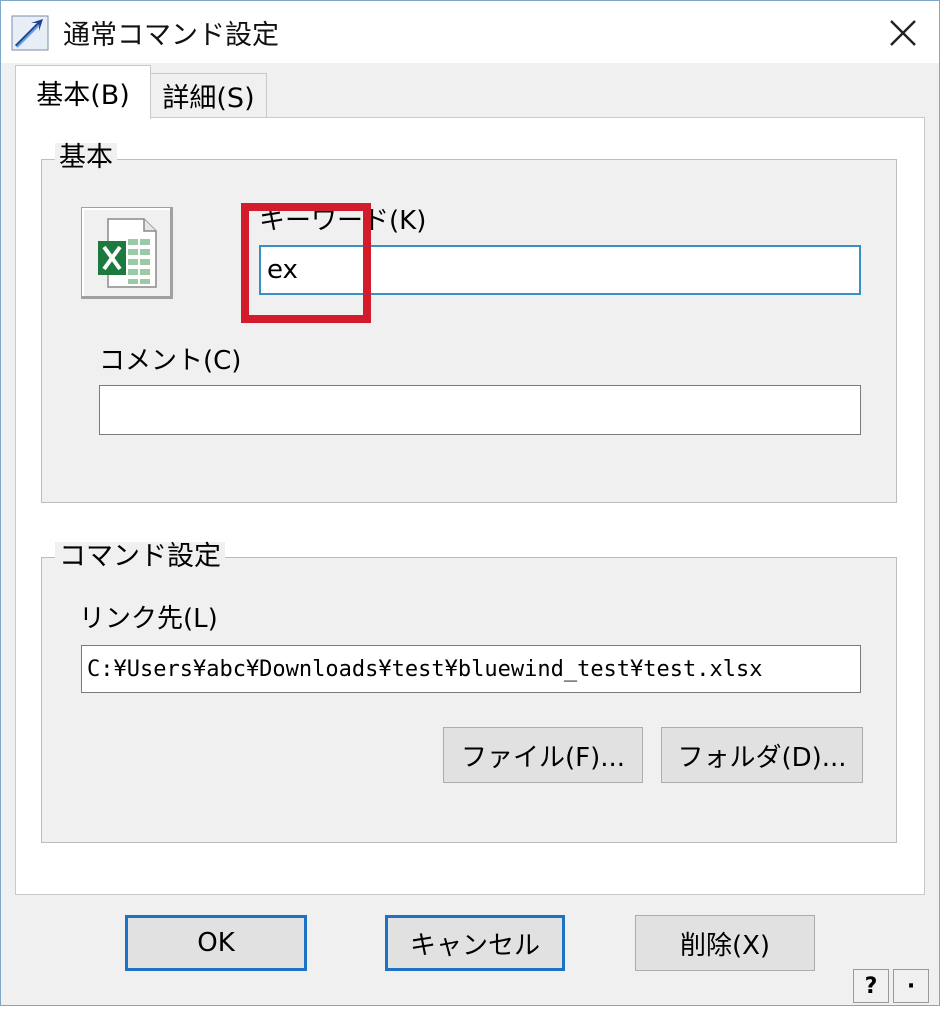  I want to click on excel-icon-button, so click(127, 253).